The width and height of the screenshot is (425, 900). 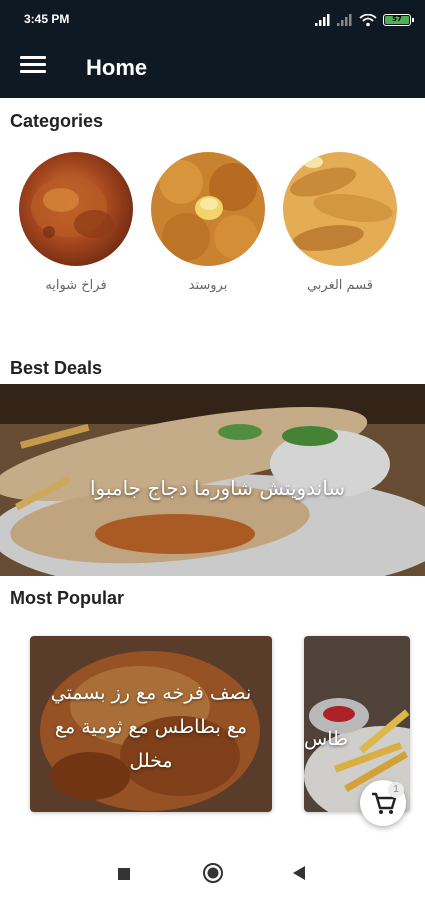 I want to click on cart-count-badge: 1, so click(x=396, y=790).